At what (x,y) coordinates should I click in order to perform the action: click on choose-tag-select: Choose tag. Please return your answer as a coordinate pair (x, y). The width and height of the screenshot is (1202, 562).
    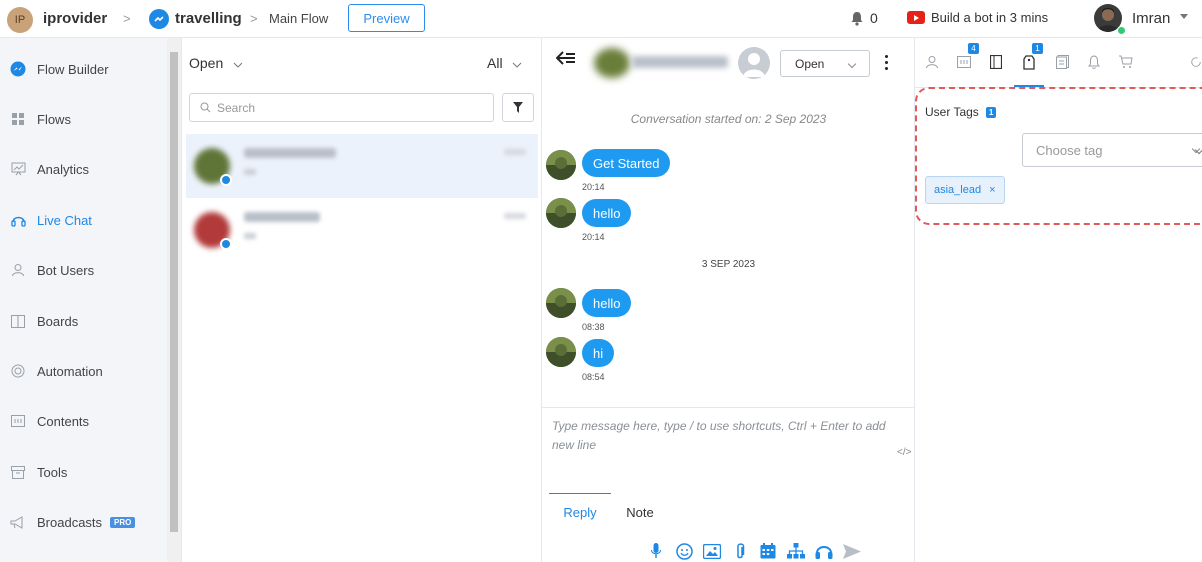
    Looking at the image, I should click on (1112, 150).